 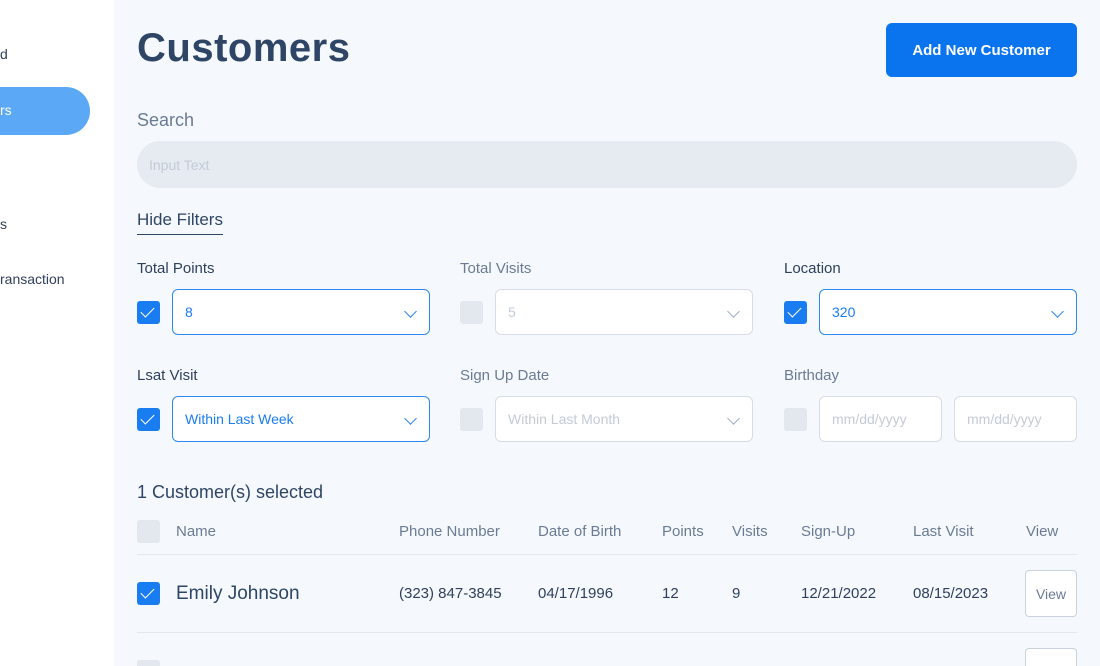 I want to click on view-button, so click(x=1051, y=657).